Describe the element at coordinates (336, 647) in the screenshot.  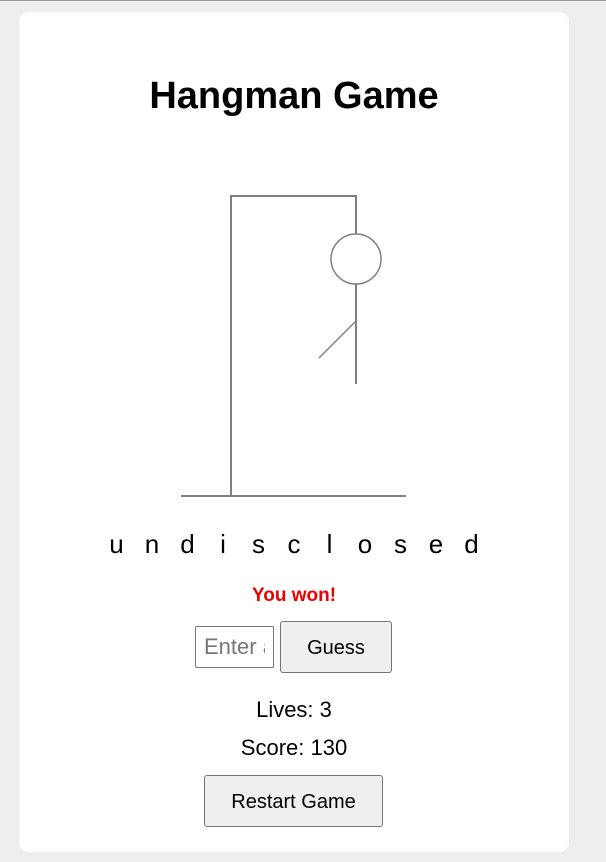
I see `guess-button: Guess` at that location.